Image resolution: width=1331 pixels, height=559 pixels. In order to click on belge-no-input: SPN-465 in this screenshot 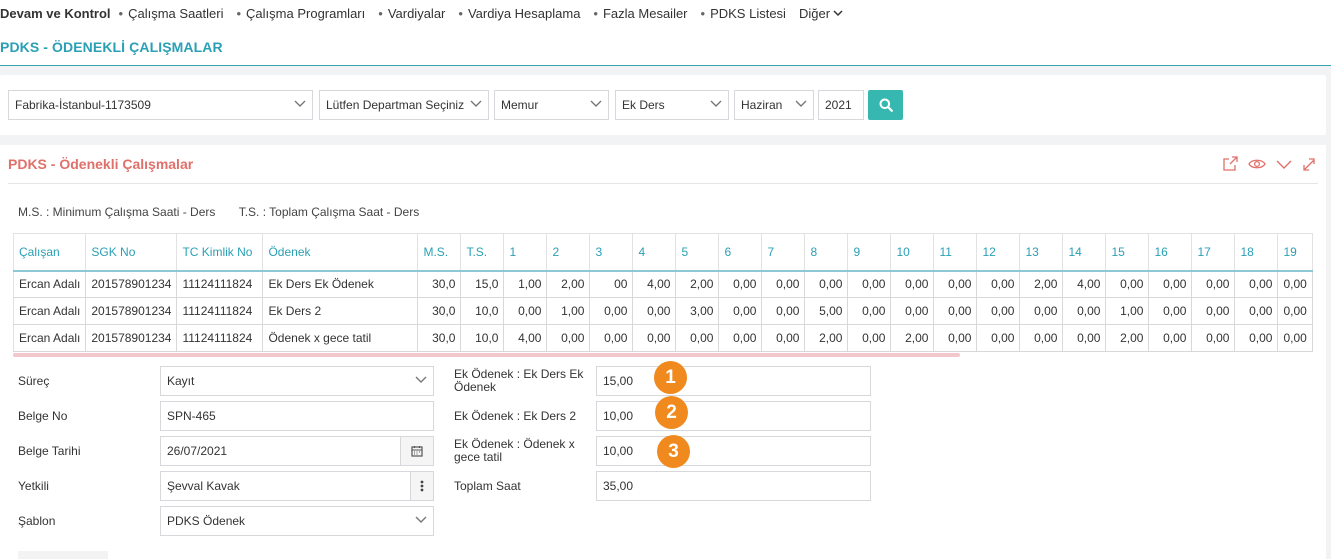, I will do `click(297, 416)`.